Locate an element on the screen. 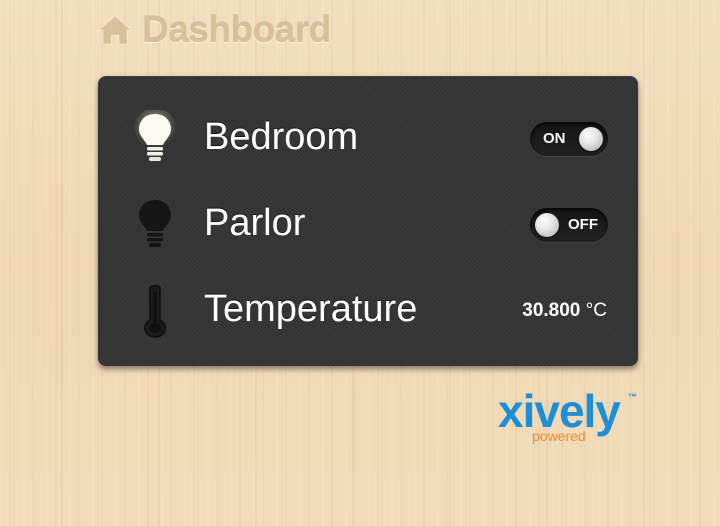 Image resolution: width=720 pixels, height=526 pixels. xively-logo: xively ™ powered is located at coordinates (569, 418).